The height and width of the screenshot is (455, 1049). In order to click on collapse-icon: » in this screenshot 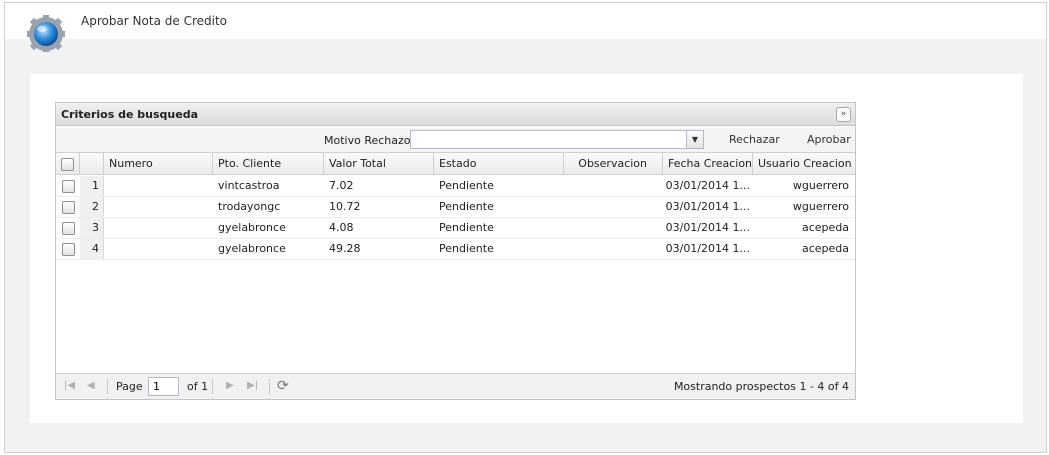, I will do `click(843, 114)`.